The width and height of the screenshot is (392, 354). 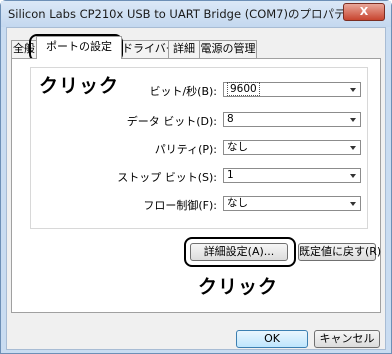 What do you see at coordinates (171, 121) in the screenshot?
I see `data-bits-label: データ ビット(D):` at bounding box center [171, 121].